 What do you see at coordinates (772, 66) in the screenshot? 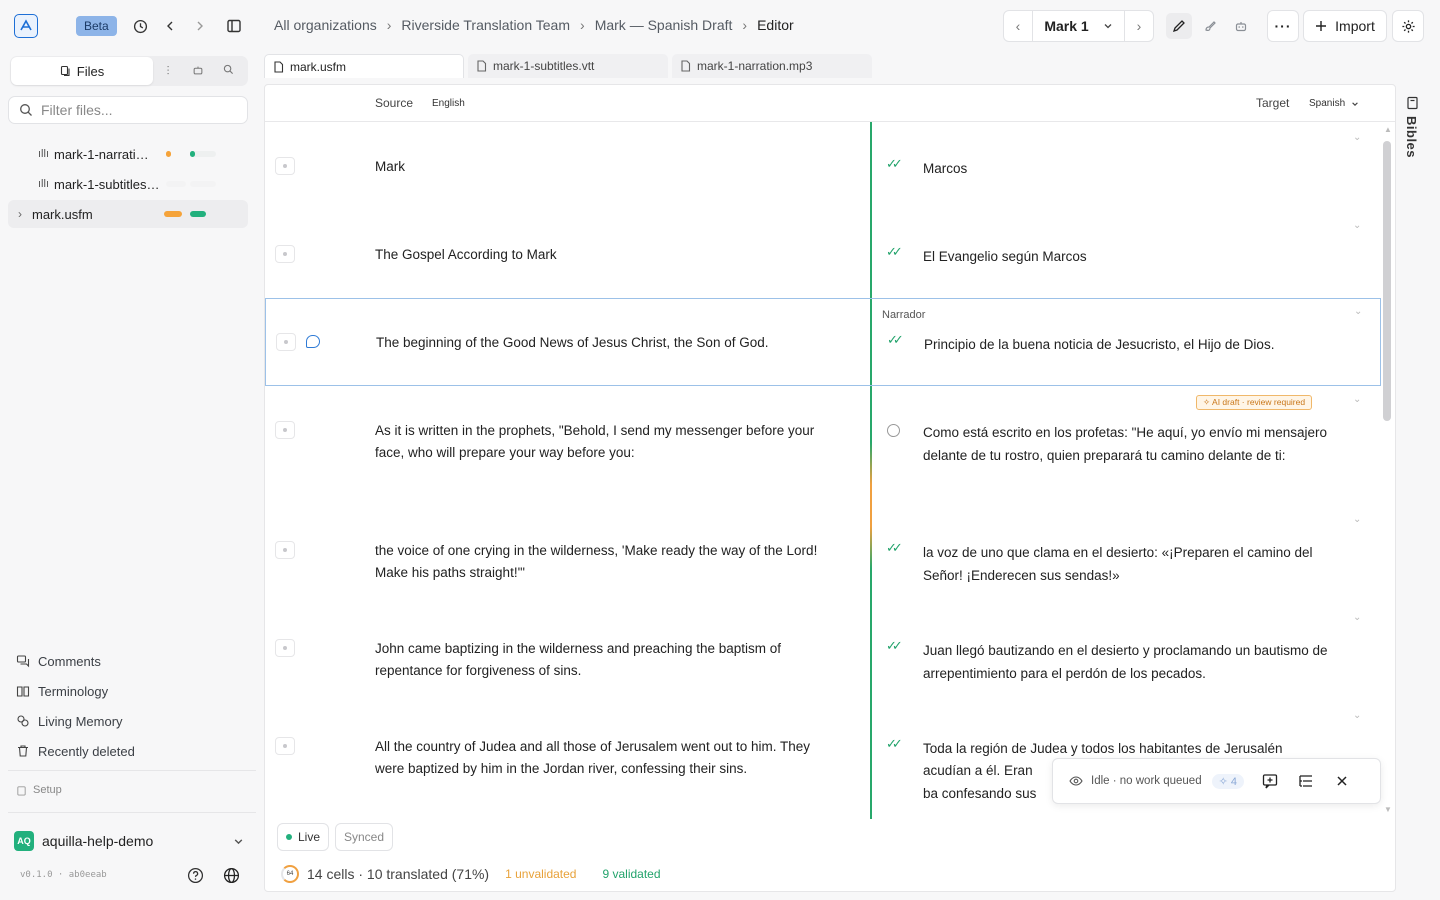
I see `tab-narration-mp3: mark-1-narration.mp3` at bounding box center [772, 66].